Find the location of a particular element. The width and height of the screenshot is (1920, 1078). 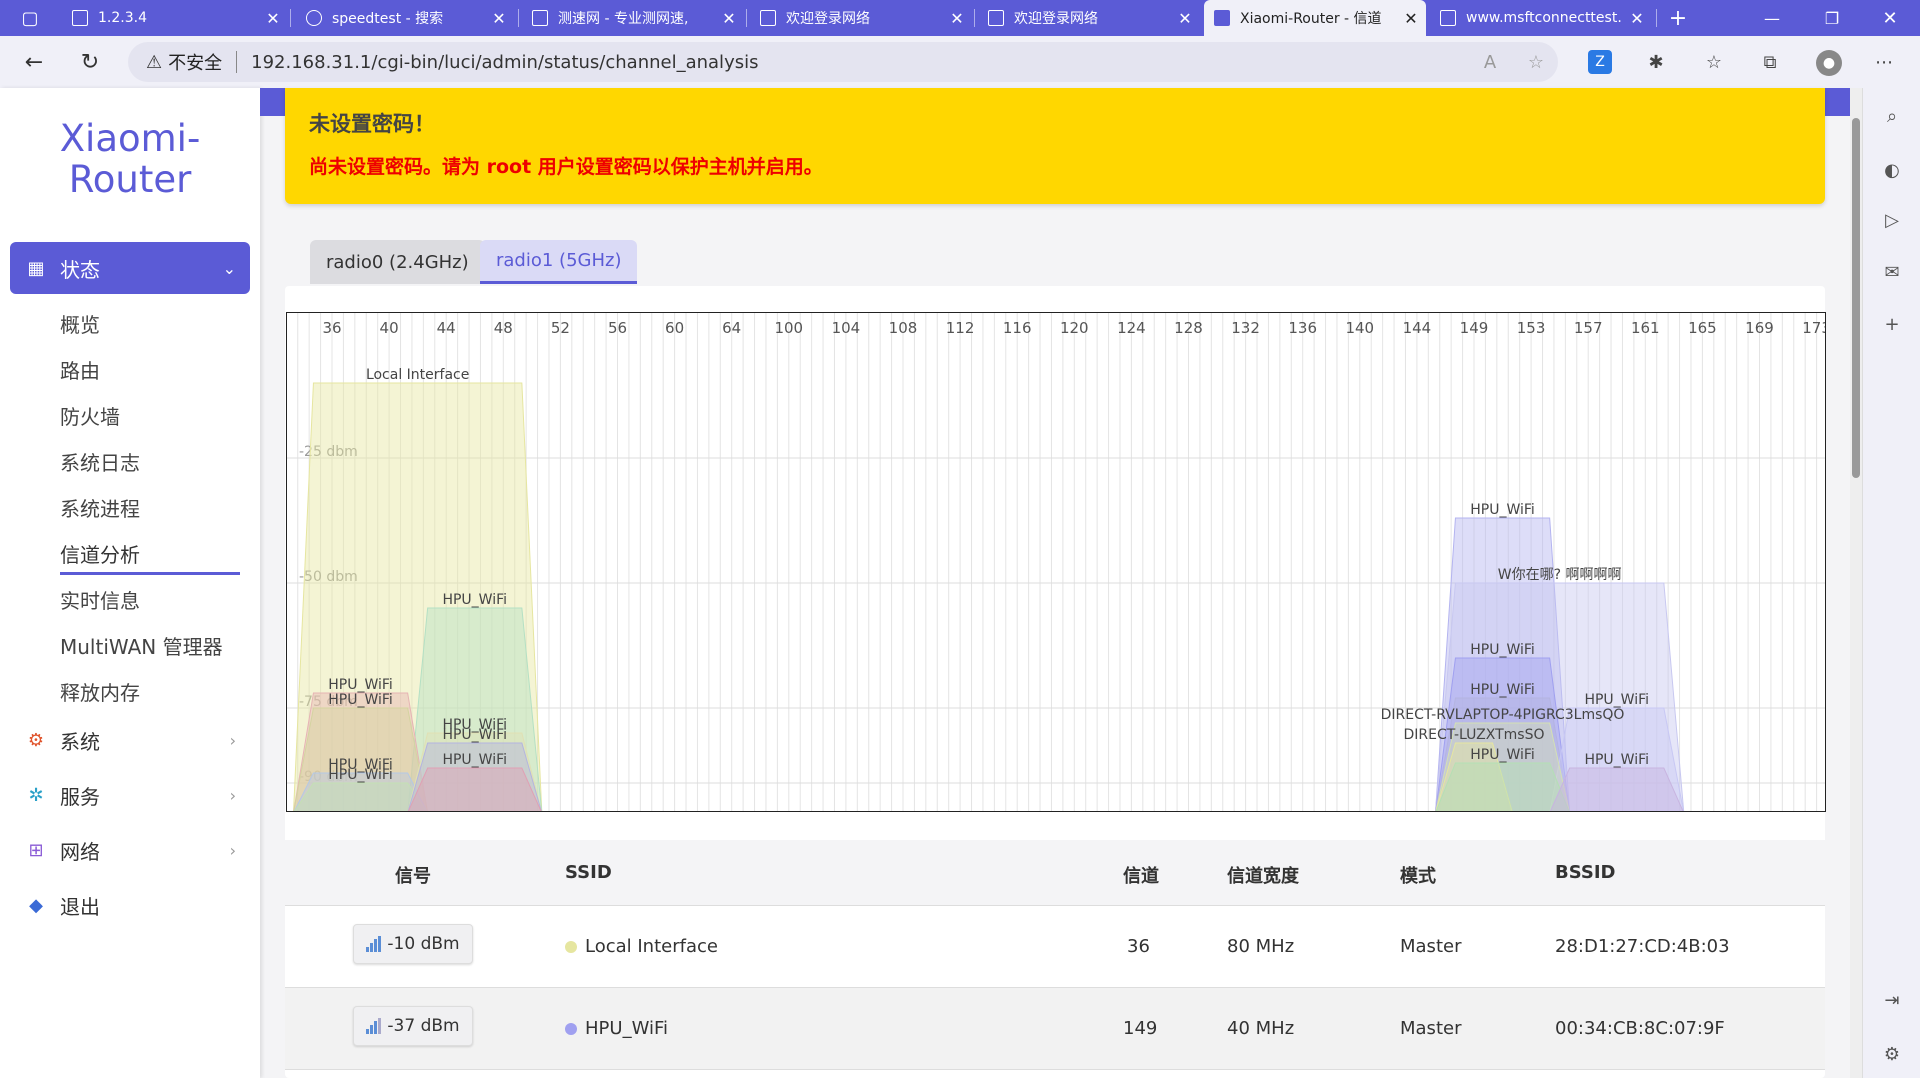

signal-badge: -10 dBm is located at coordinates (413, 944).